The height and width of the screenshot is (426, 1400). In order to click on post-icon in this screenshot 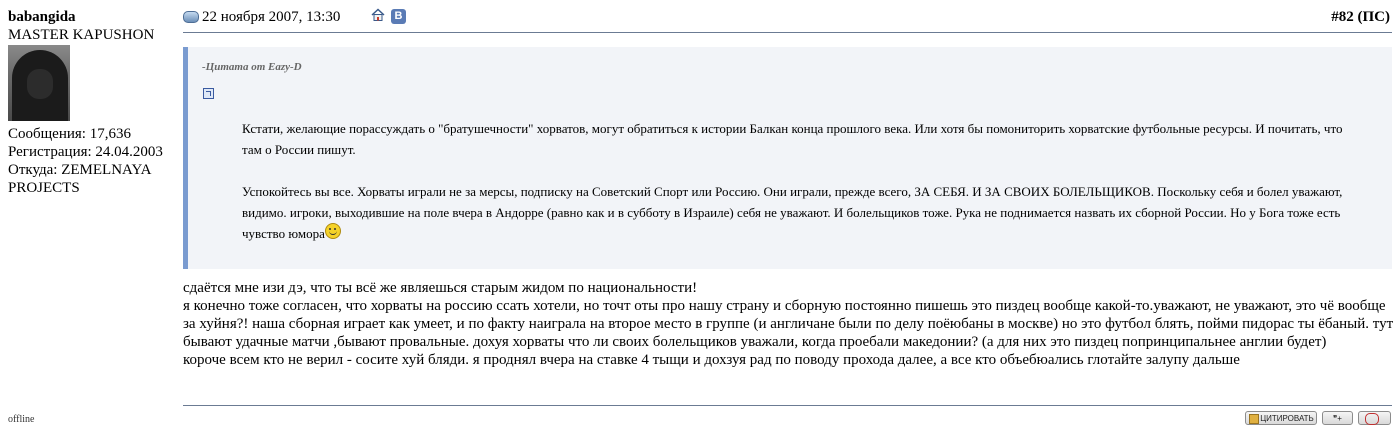, I will do `click(191, 17)`.